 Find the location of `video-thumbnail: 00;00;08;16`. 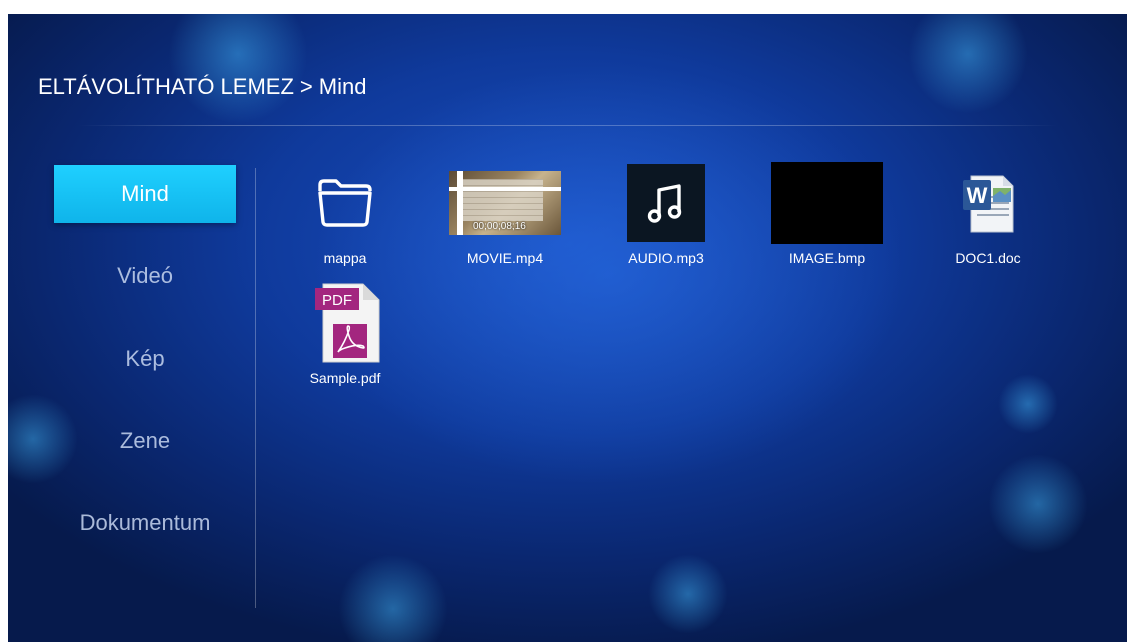

video-thumbnail: 00;00;08;16 is located at coordinates (505, 203).